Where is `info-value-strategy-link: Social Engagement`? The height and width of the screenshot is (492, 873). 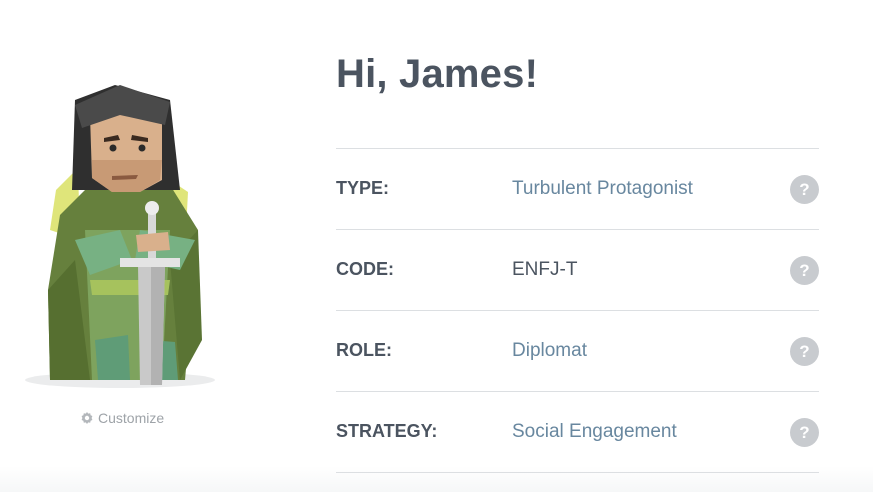
info-value-strategy-link: Social Engagement is located at coordinates (594, 432).